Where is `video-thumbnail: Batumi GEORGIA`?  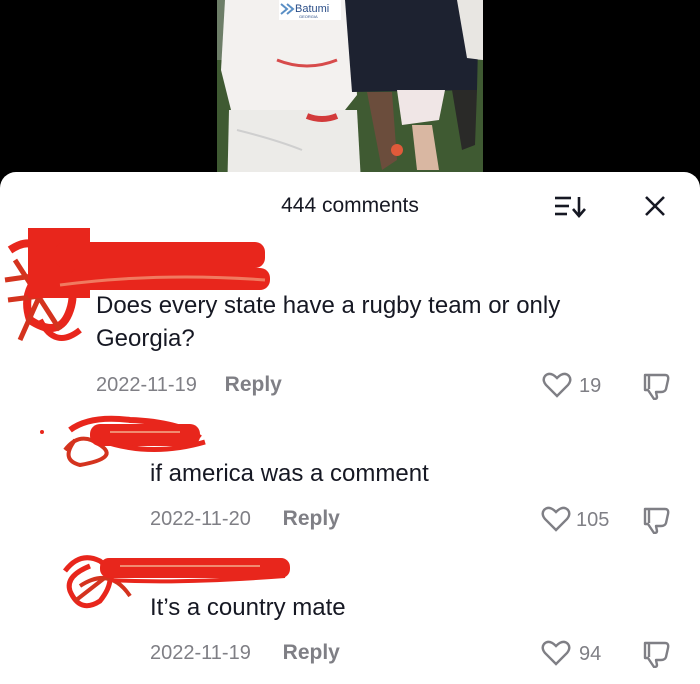
video-thumbnail: Batumi GEORGIA is located at coordinates (350, 100).